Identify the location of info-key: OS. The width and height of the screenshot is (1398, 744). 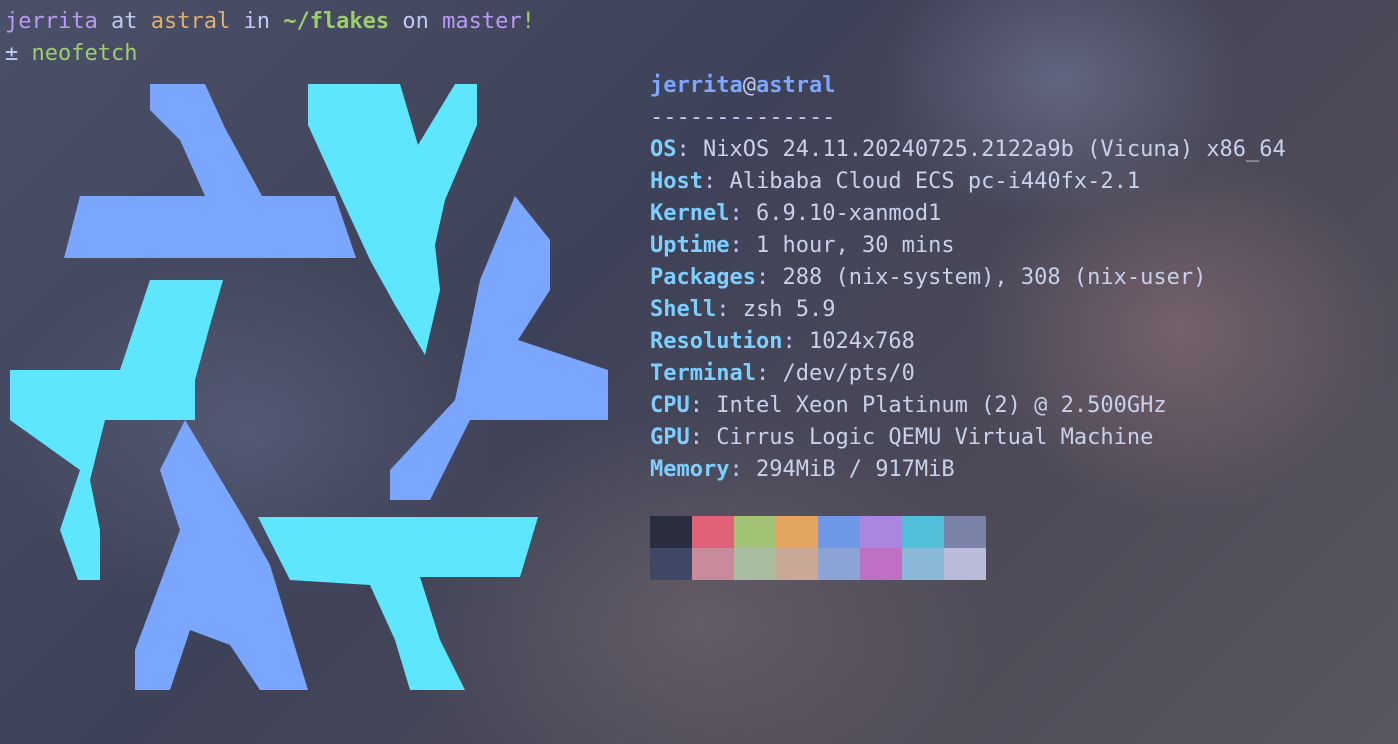
(663, 149).